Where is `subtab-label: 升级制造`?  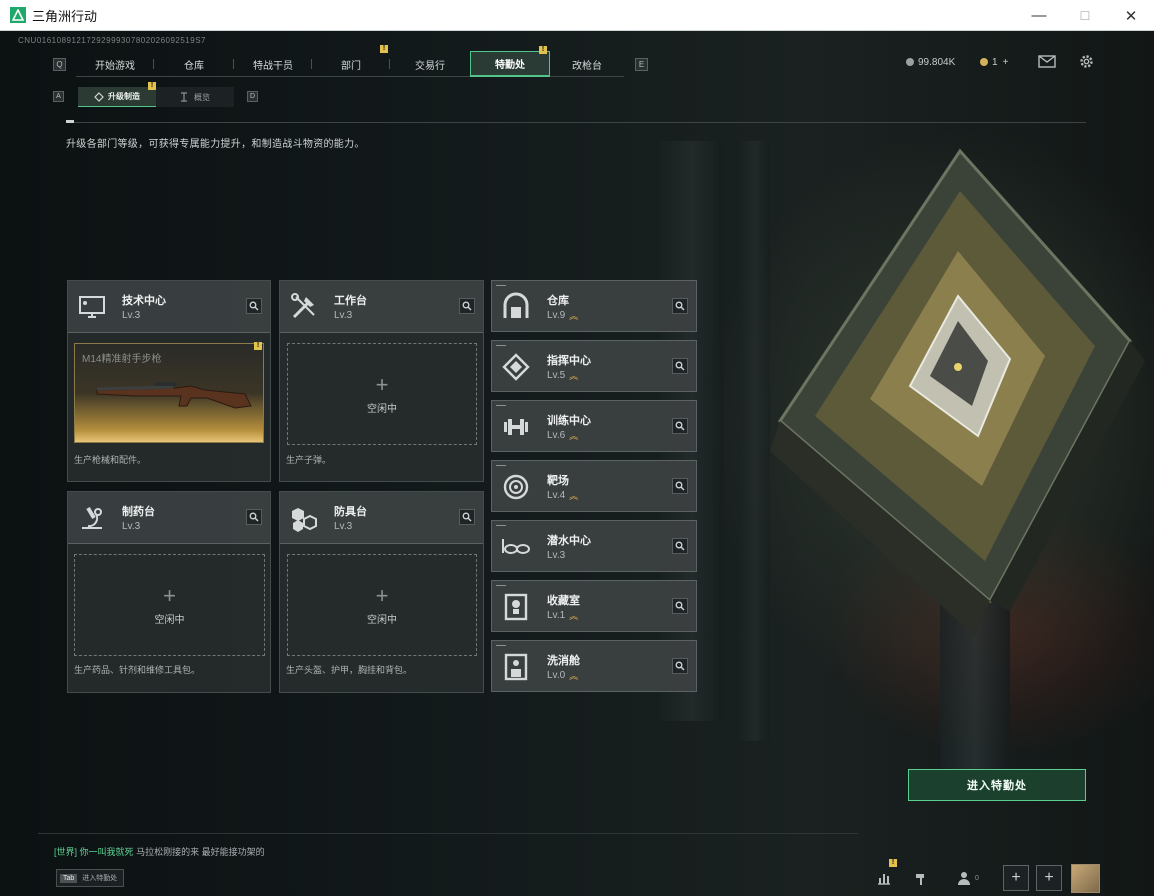 subtab-label: 升级制造 is located at coordinates (124, 96).